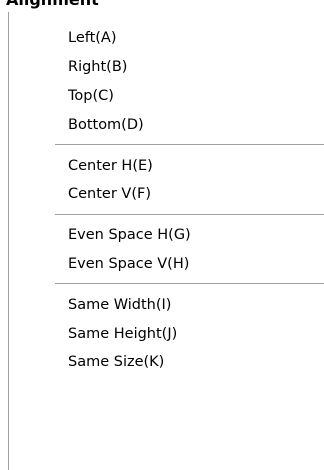 This screenshot has width=324, height=470. Describe the element at coordinates (129, 263) in the screenshot. I see `menu-item-label: Even Space V(H)` at that location.